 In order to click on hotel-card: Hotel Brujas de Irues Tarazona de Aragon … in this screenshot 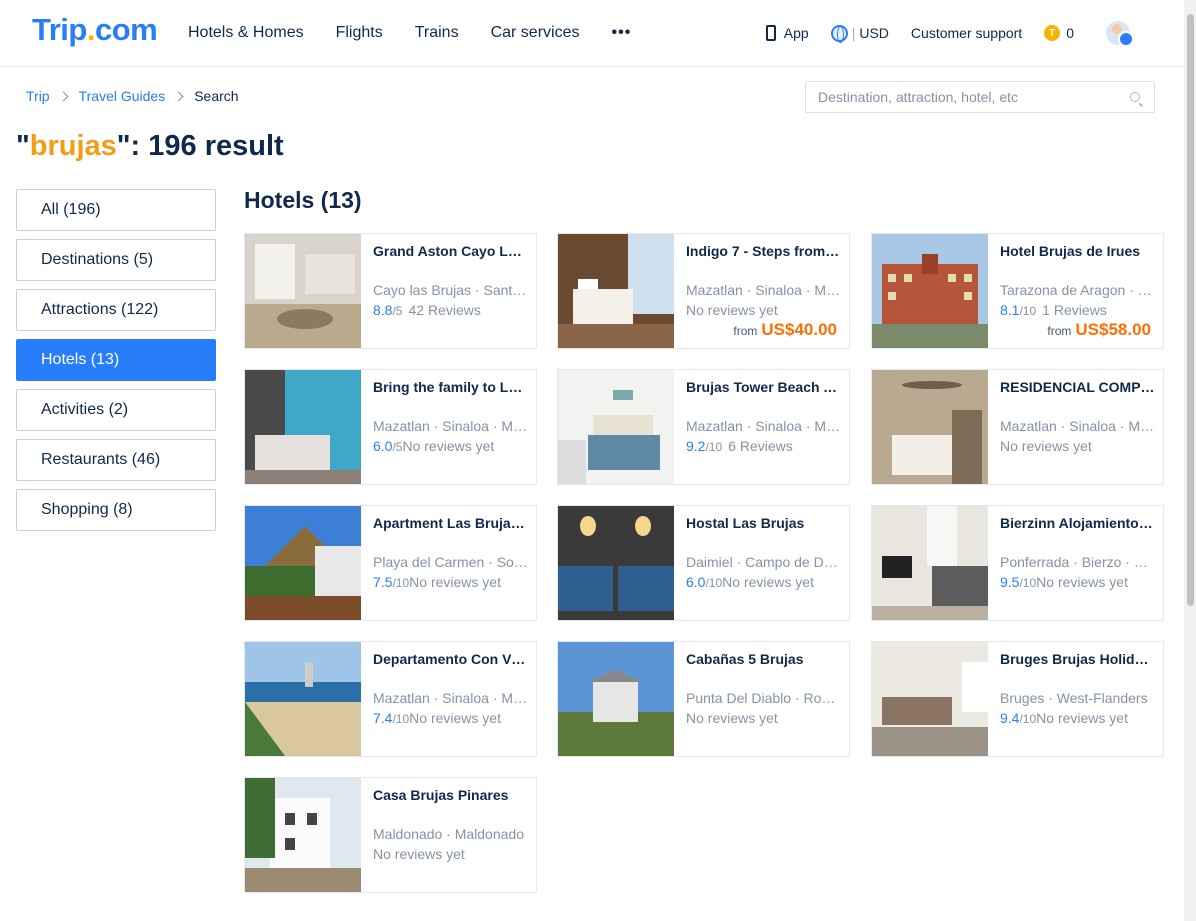, I will do `click(1017, 291)`.